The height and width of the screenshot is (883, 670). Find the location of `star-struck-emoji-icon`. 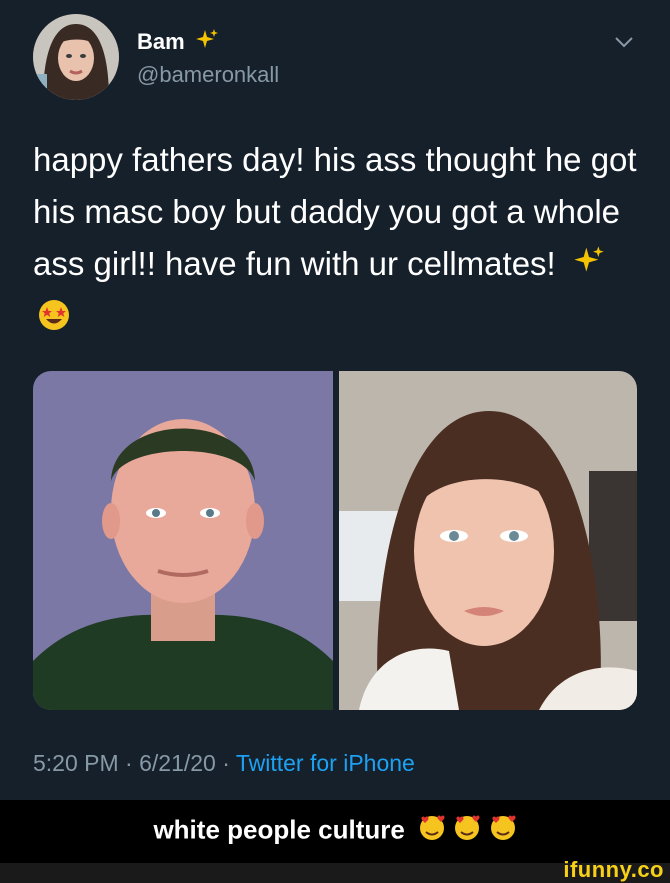

star-struck-emoji-icon is located at coordinates (52, 321).